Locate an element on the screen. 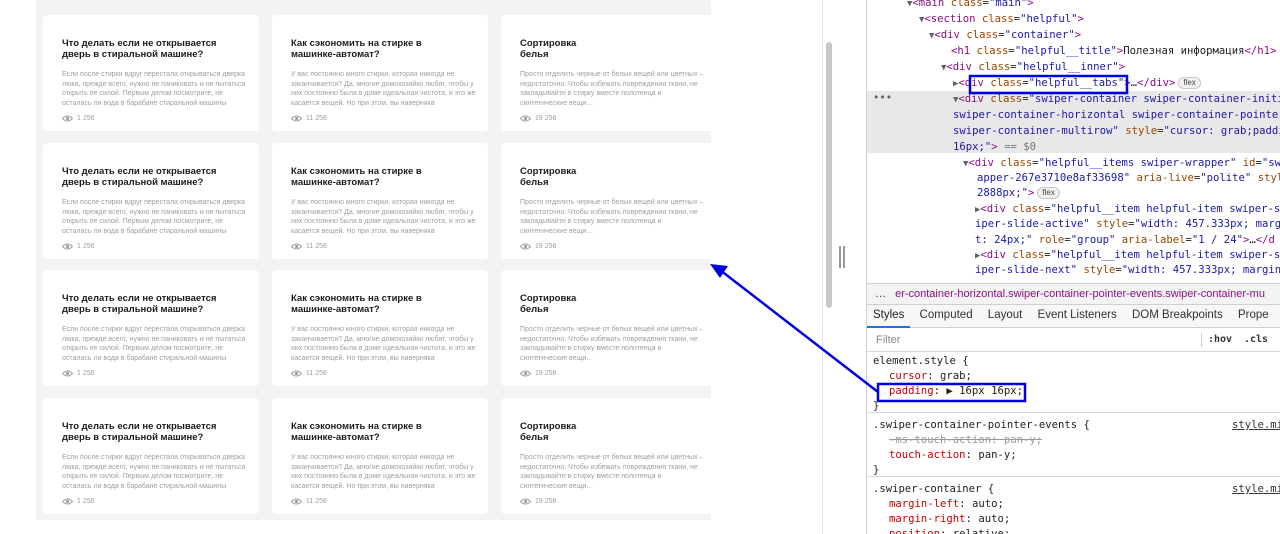 The height and width of the screenshot is (534, 1280). style-declaration: margin-right: auto; is located at coordinates (949, 520).